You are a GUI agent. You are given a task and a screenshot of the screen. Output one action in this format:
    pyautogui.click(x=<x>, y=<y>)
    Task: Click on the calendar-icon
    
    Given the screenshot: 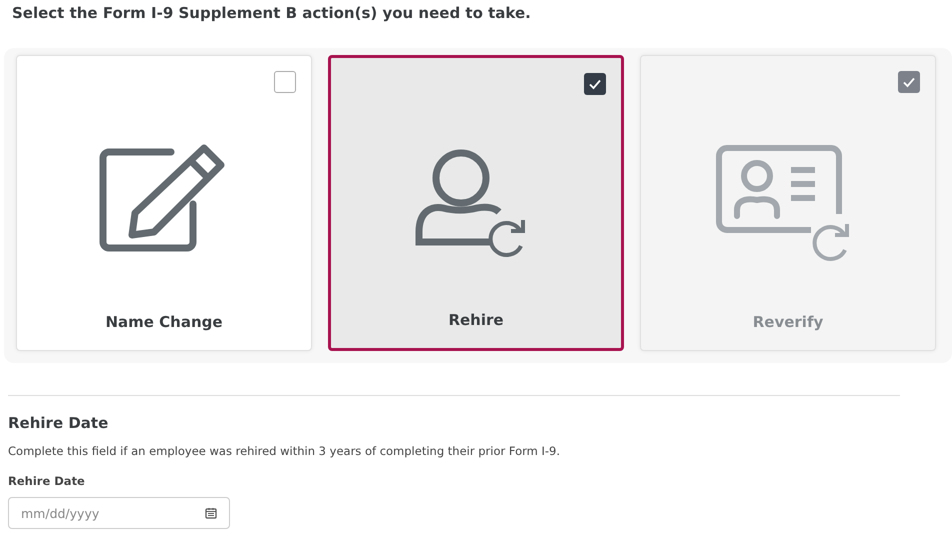 What is the action you would take?
    pyautogui.click(x=211, y=513)
    